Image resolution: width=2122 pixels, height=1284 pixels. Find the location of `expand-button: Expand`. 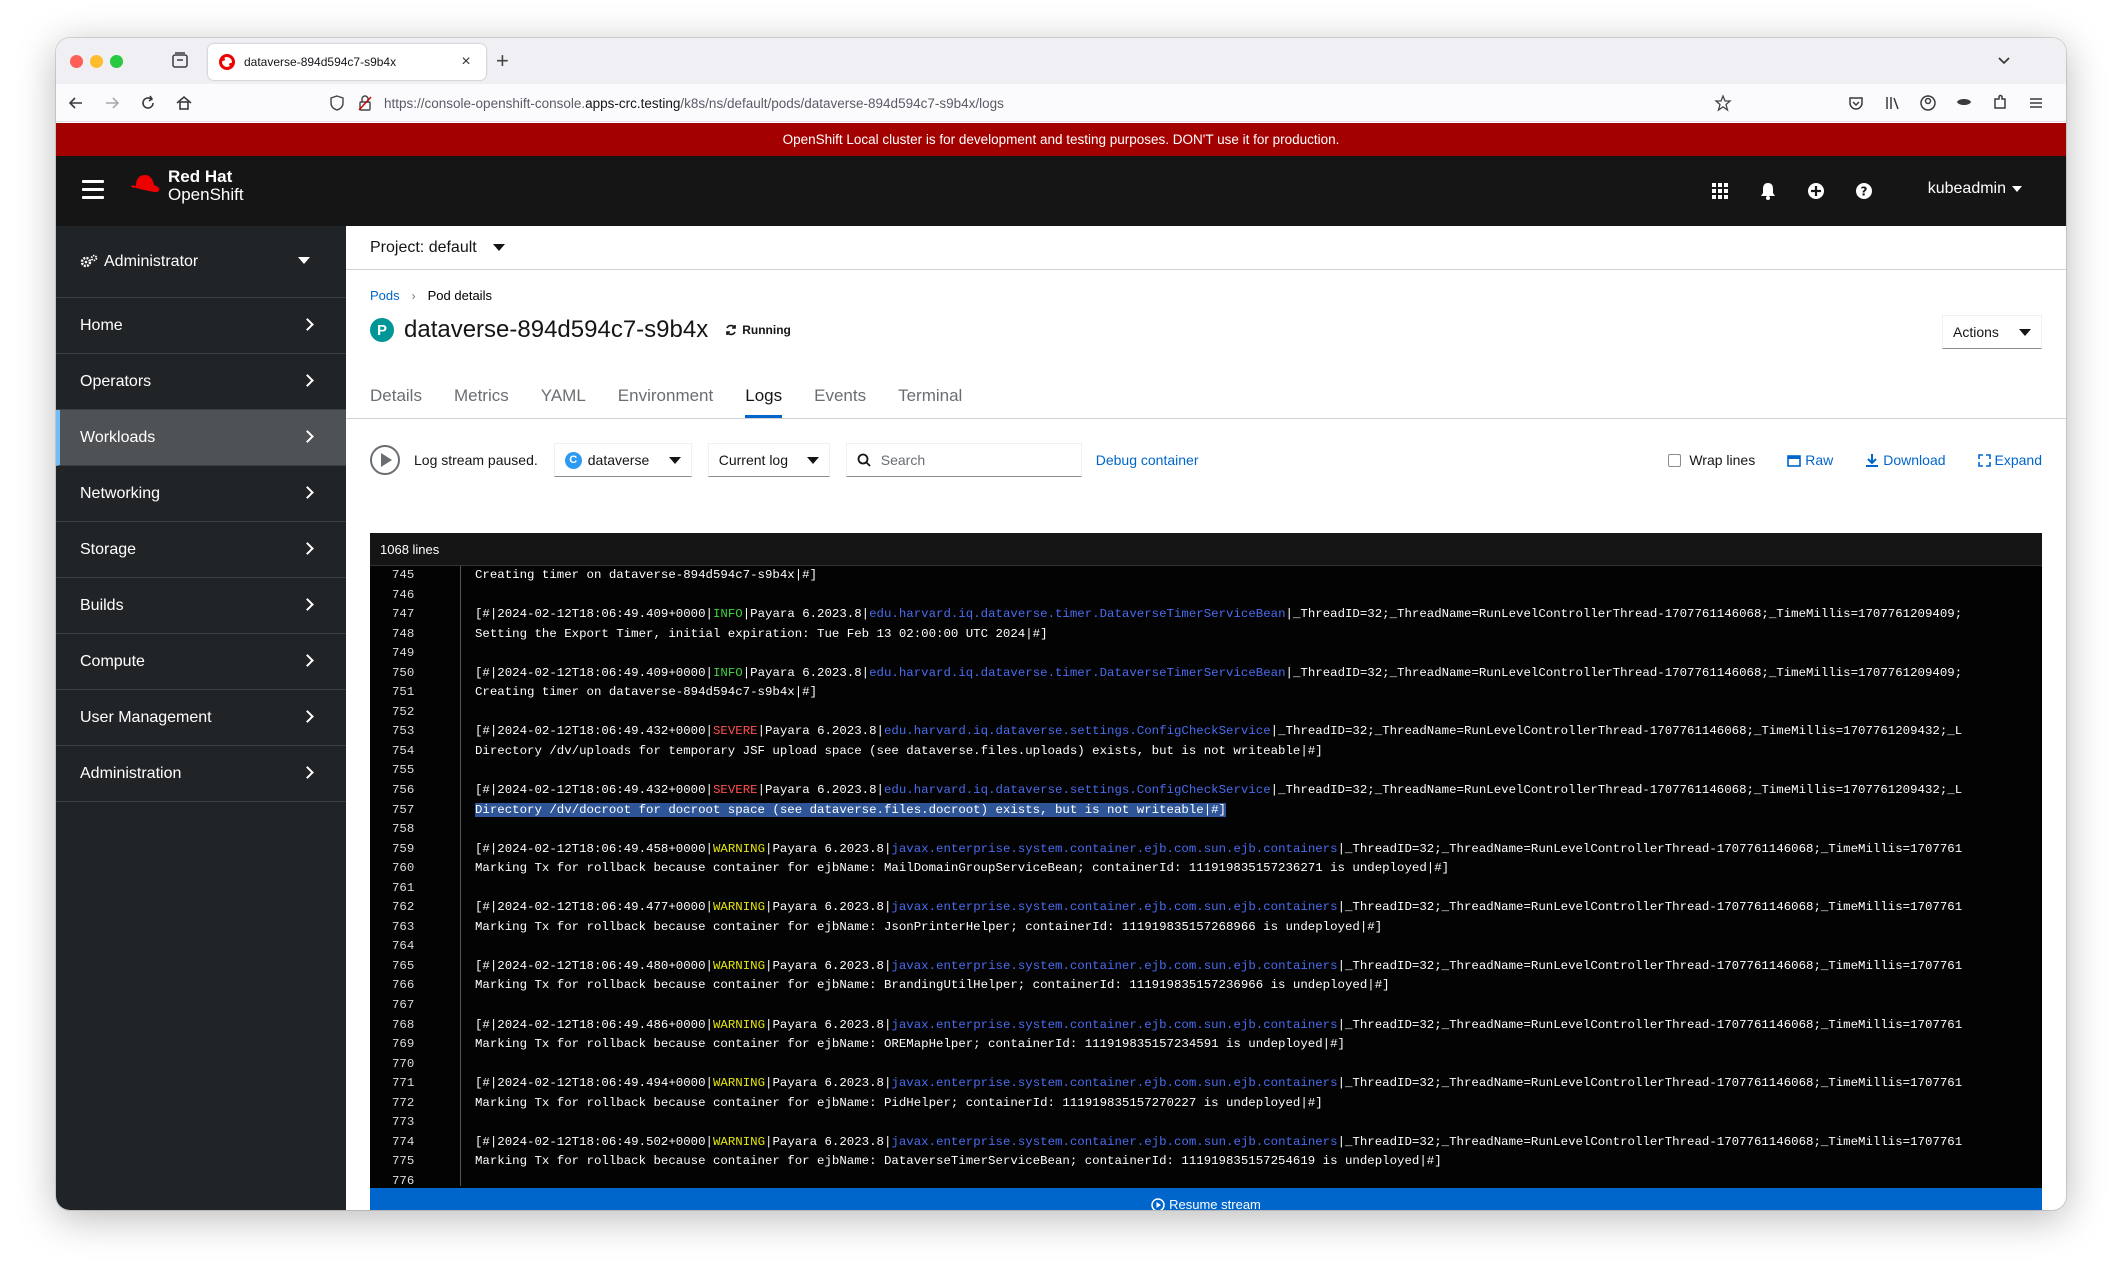

expand-button: Expand is located at coordinates (2009, 460).